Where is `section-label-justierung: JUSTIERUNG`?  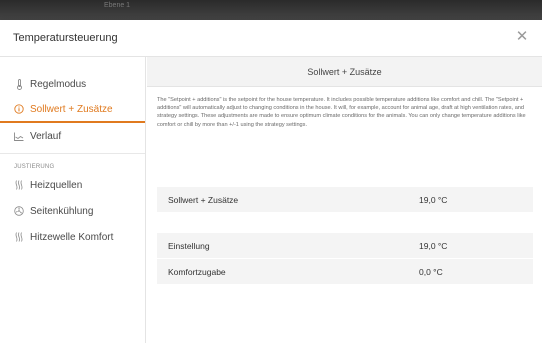
section-label-justierung: JUSTIERUNG is located at coordinates (34, 167).